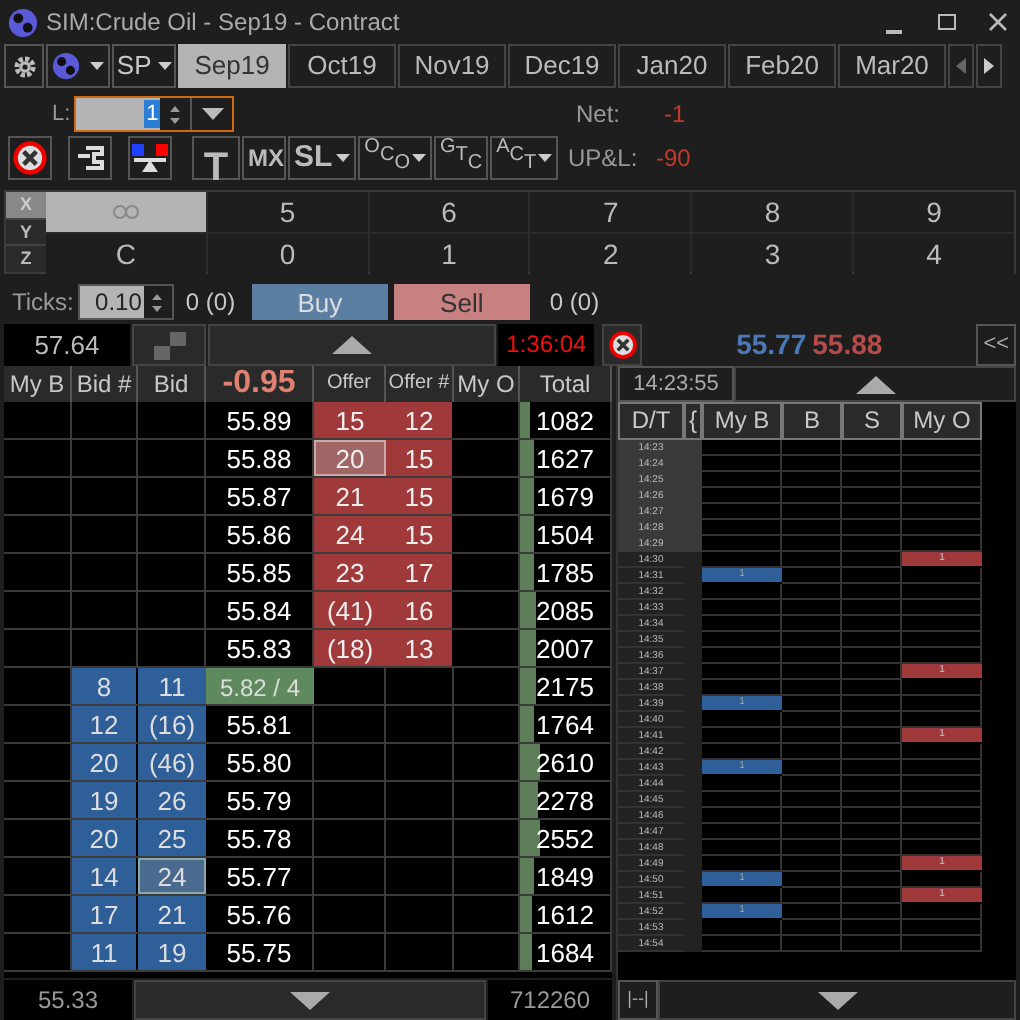 The height and width of the screenshot is (1020, 1020). Describe the element at coordinates (150, 158) in the screenshot. I see `balance-button` at that location.